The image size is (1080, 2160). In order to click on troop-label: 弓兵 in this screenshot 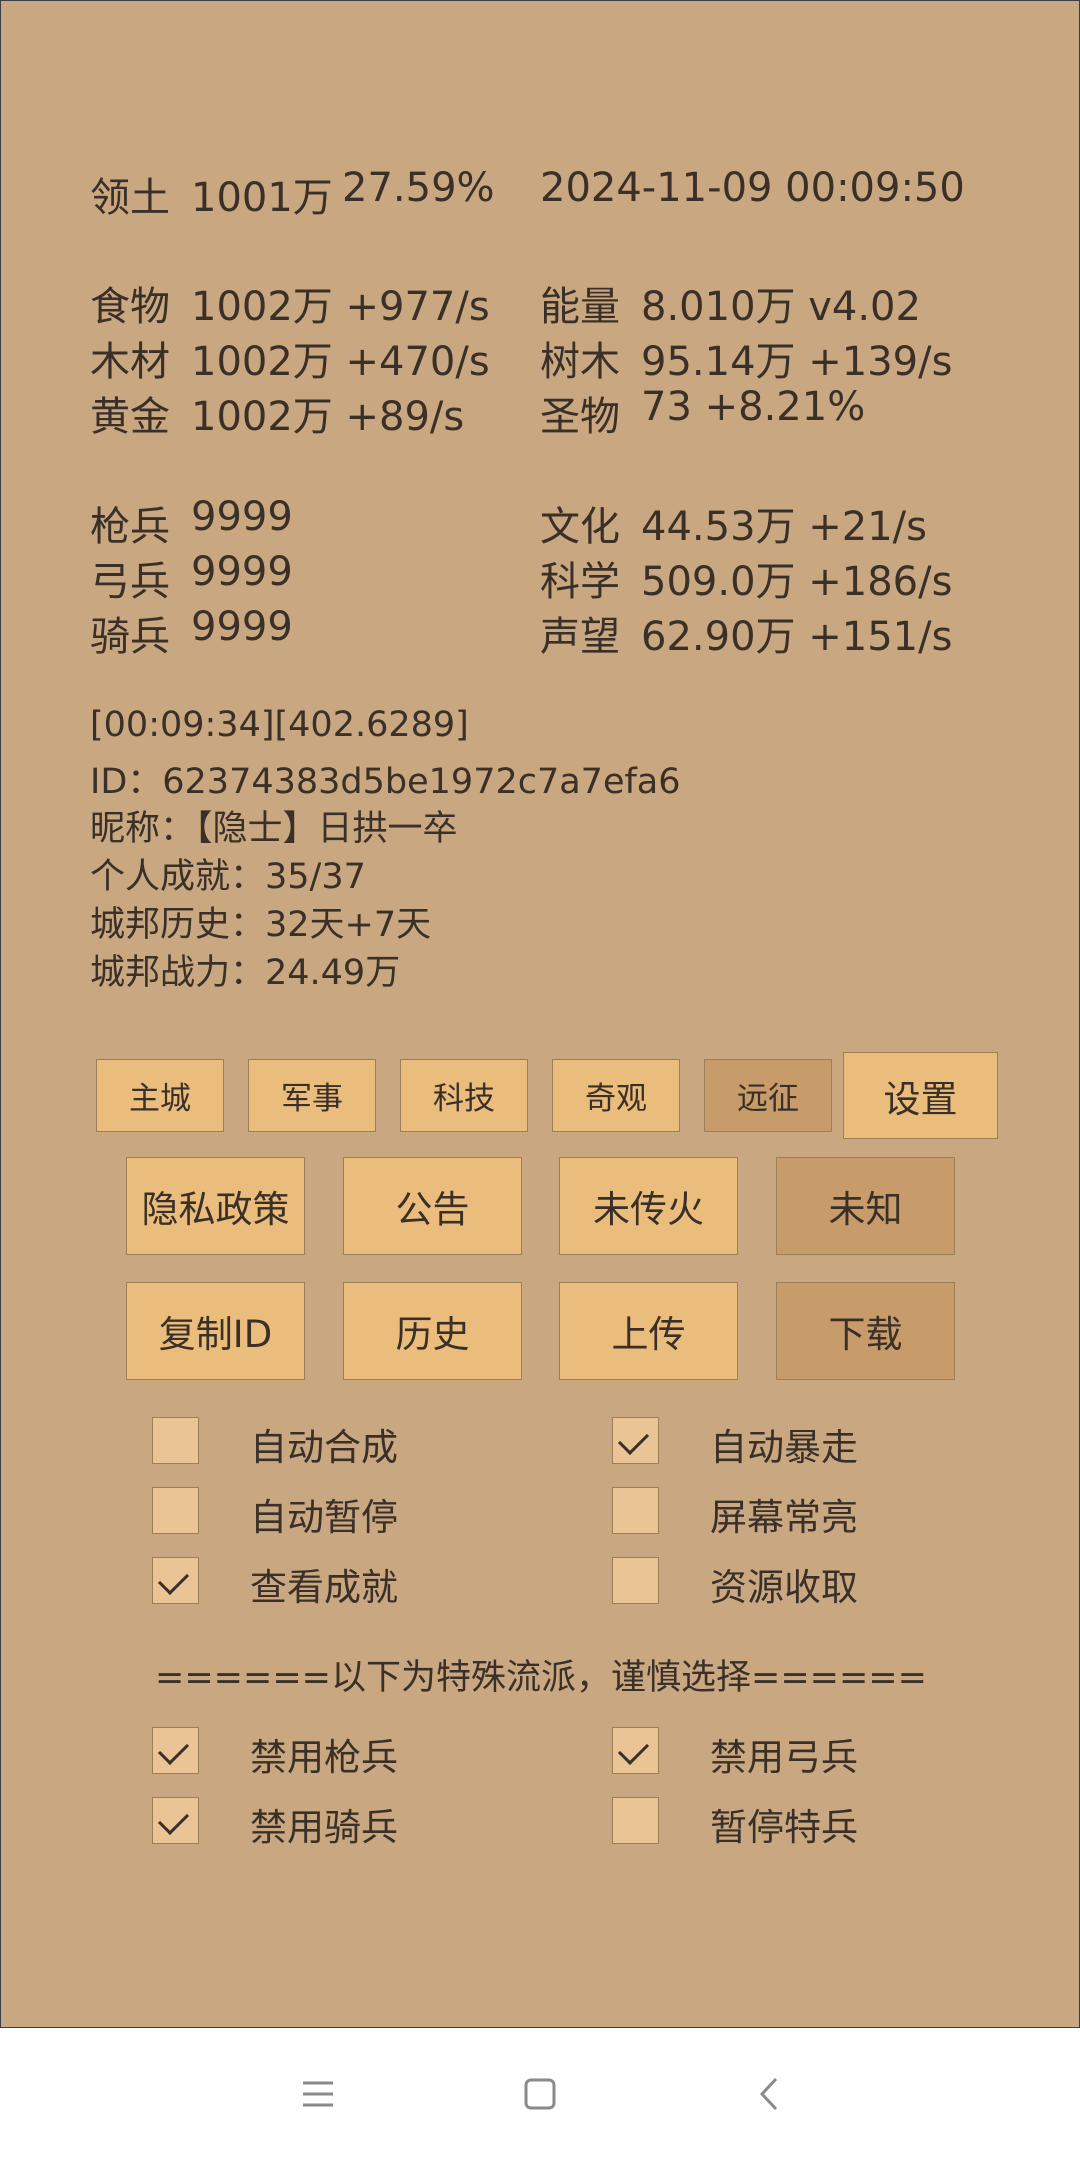, I will do `click(130, 582)`.